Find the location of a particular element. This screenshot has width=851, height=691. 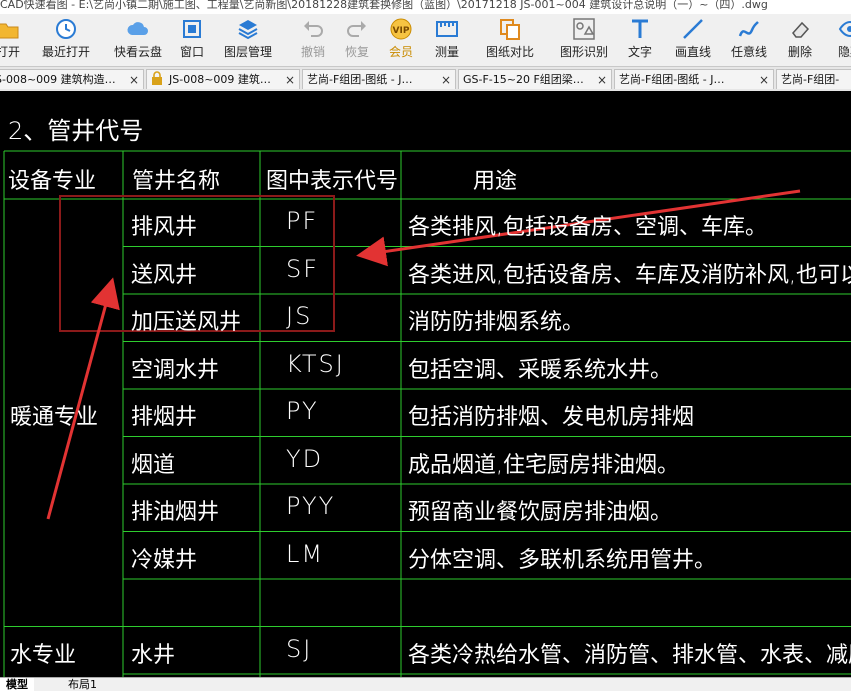

table-cell-name: 加压送风井 is located at coordinates (186, 322).